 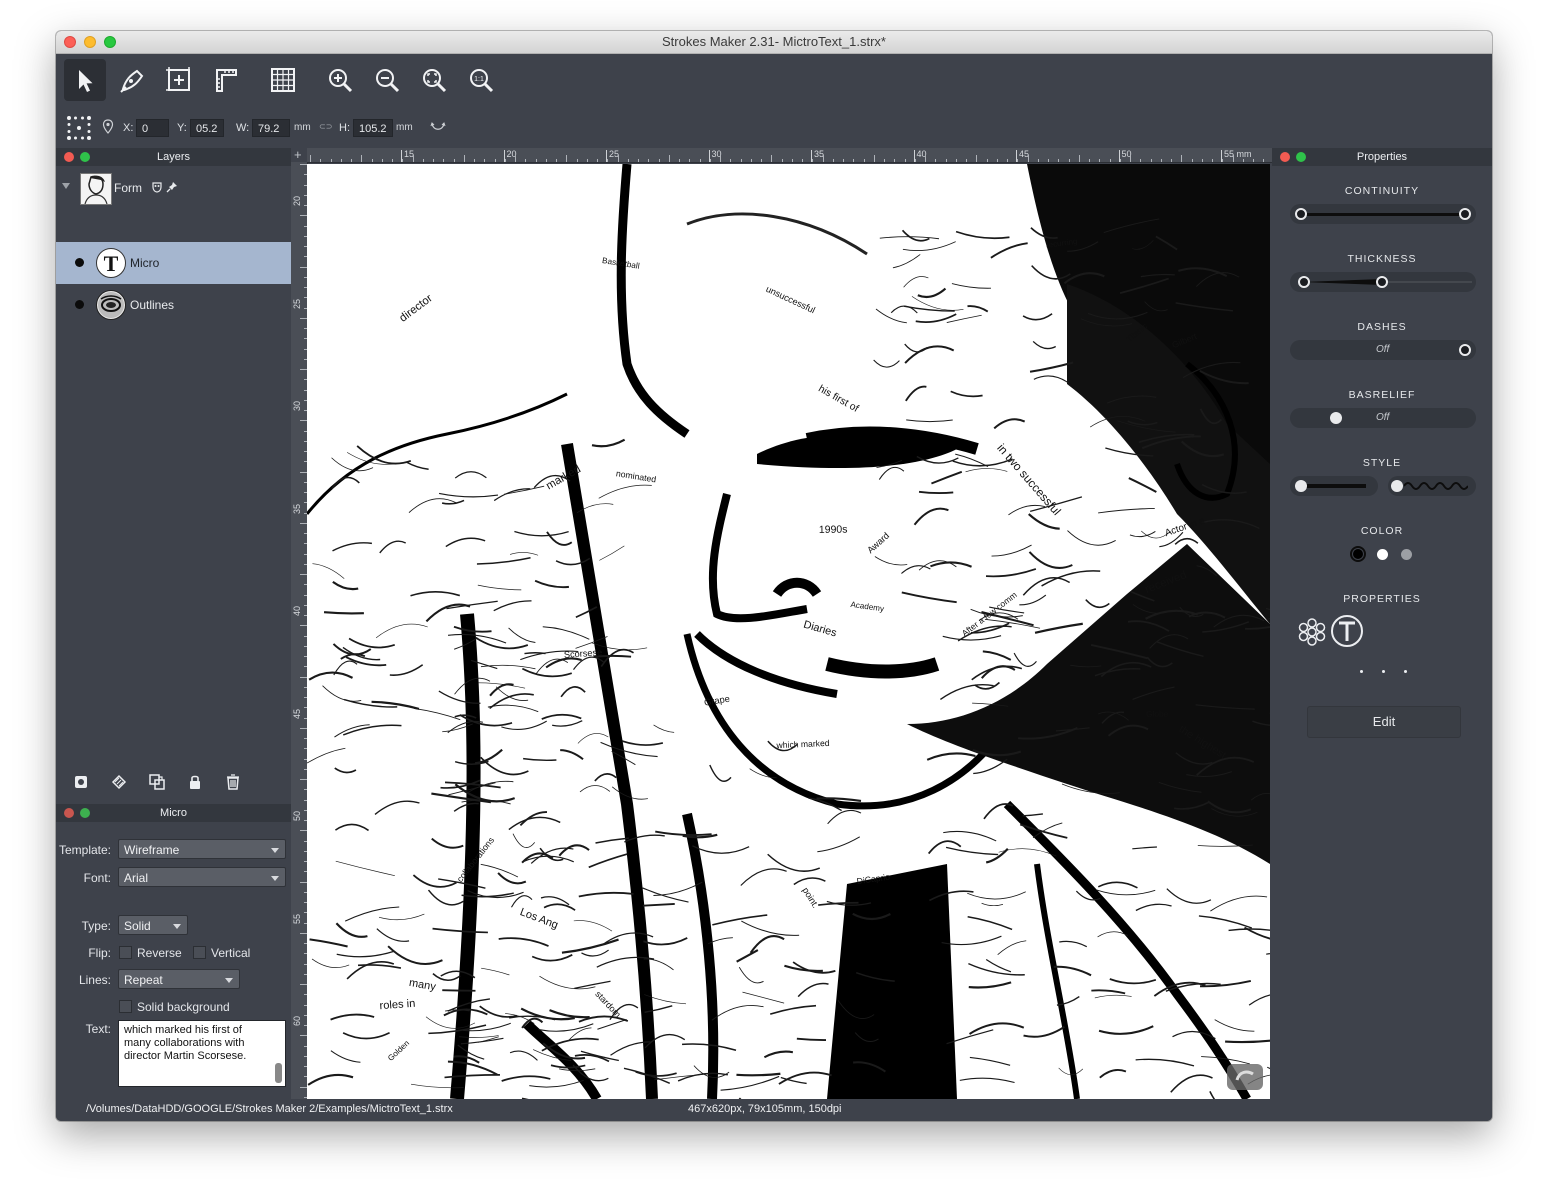 I want to click on zoom-out-button, so click(x=387, y=80).